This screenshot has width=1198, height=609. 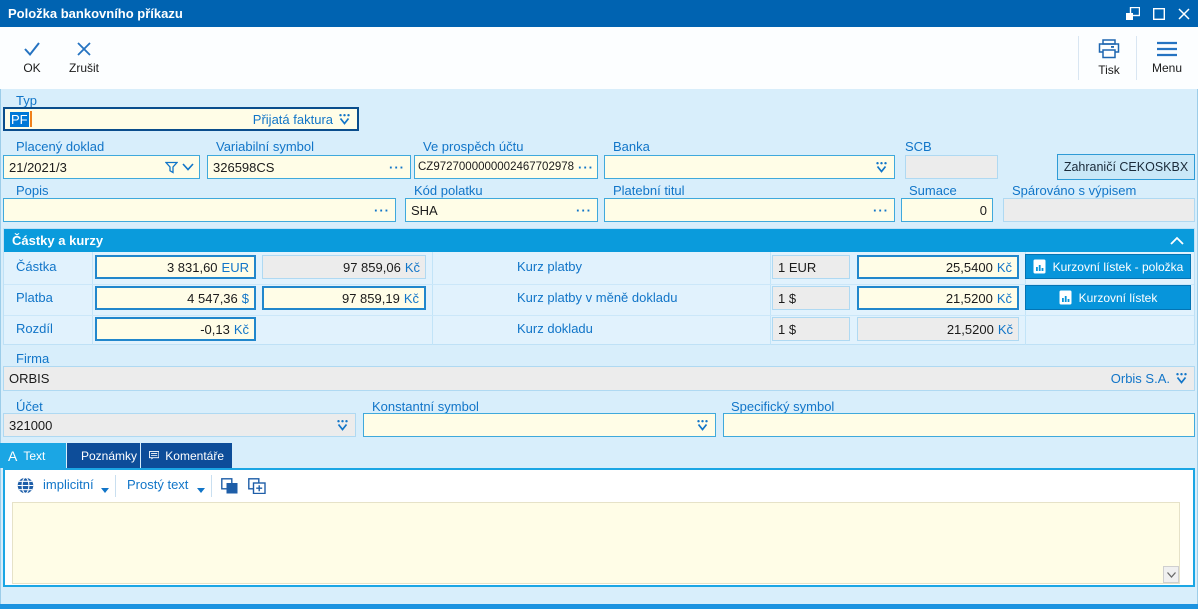 What do you see at coordinates (371, 267) in the screenshot?
I see `castka-czk-value: 97 859,06` at bounding box center [371, 267].